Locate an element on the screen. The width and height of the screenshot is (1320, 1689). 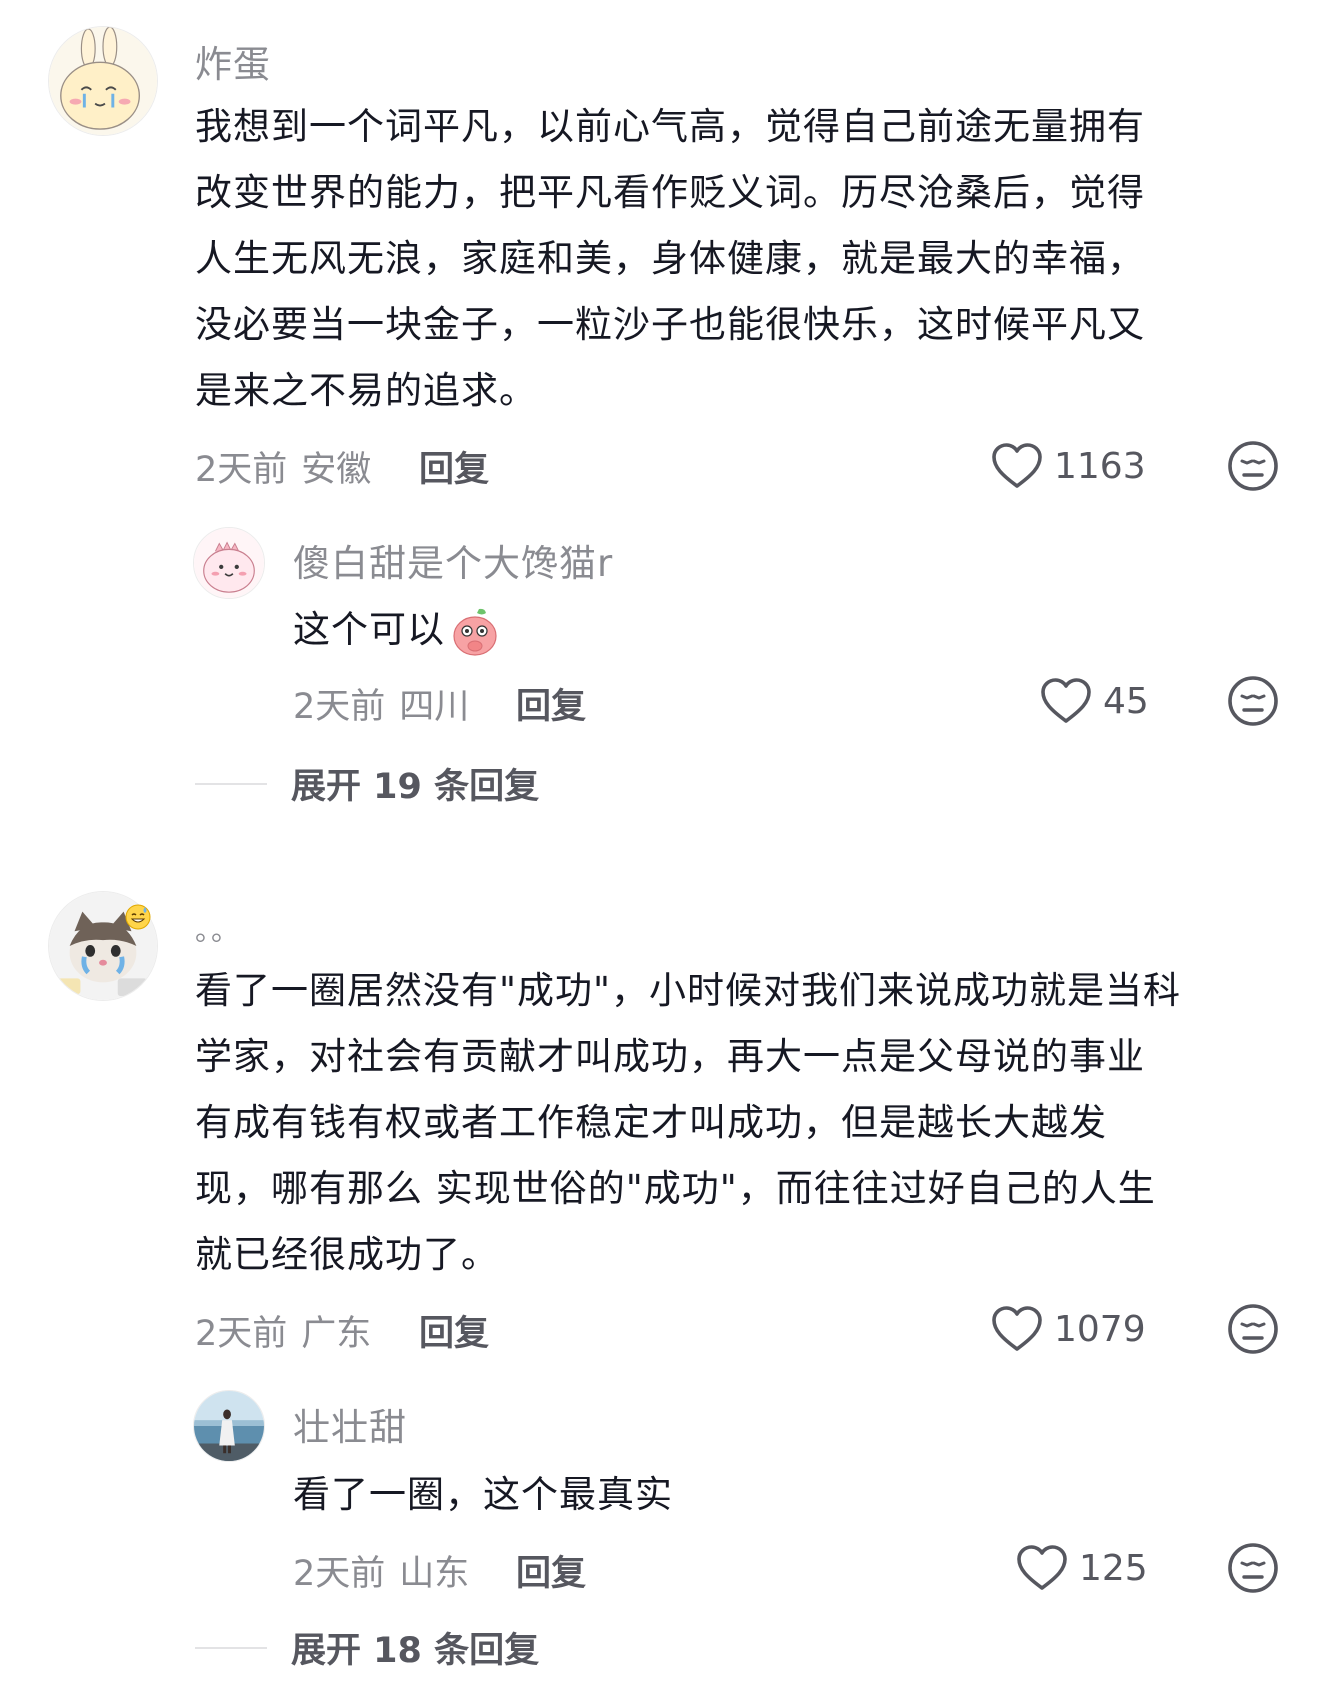
comment-author: 炸蛋 is located at coordinates (233, 61).